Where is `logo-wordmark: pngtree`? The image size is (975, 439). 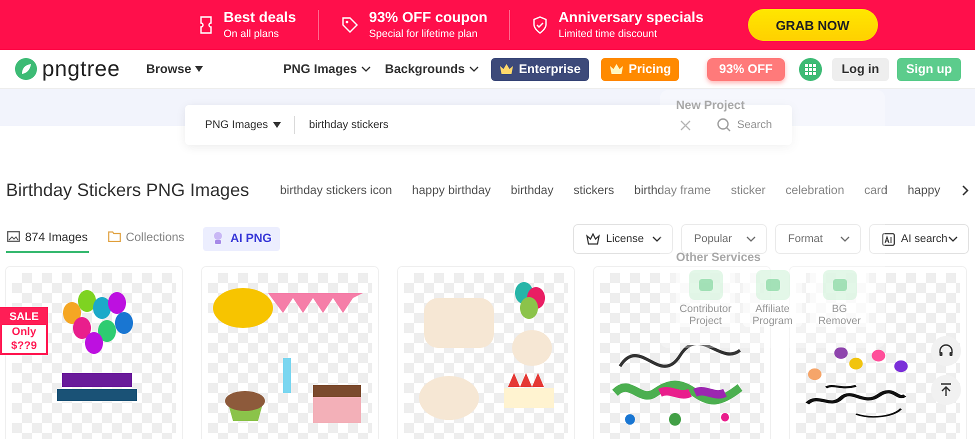
logo-wordmark: pngtree is located at coordinates (81, 69).